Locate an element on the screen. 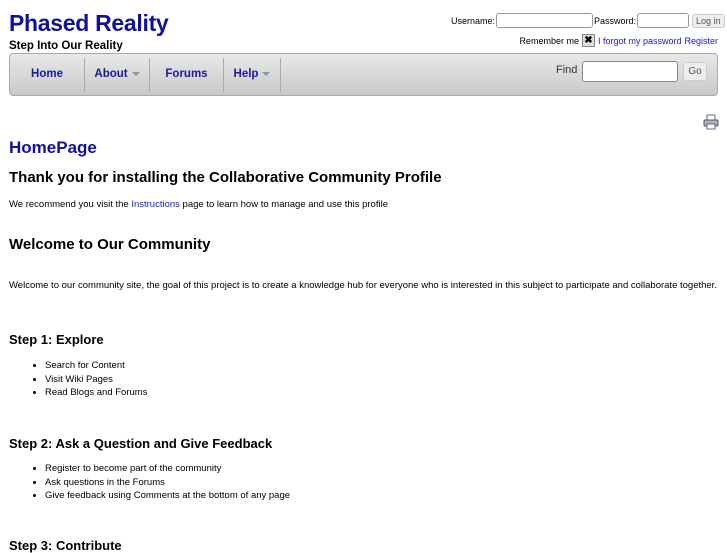 Image resolution: width=727 pixels, height=553 pixels. site-title: Phased Reality is located at coordinates (89, 23).